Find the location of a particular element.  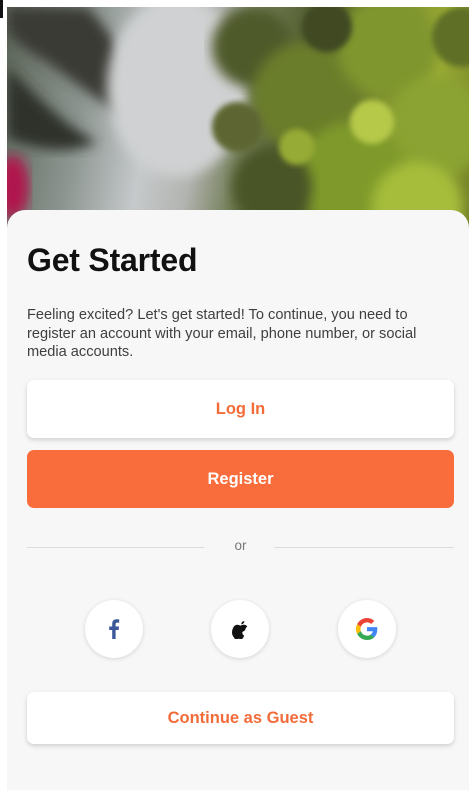

facebook-icon is located at coordinates (114, 629).